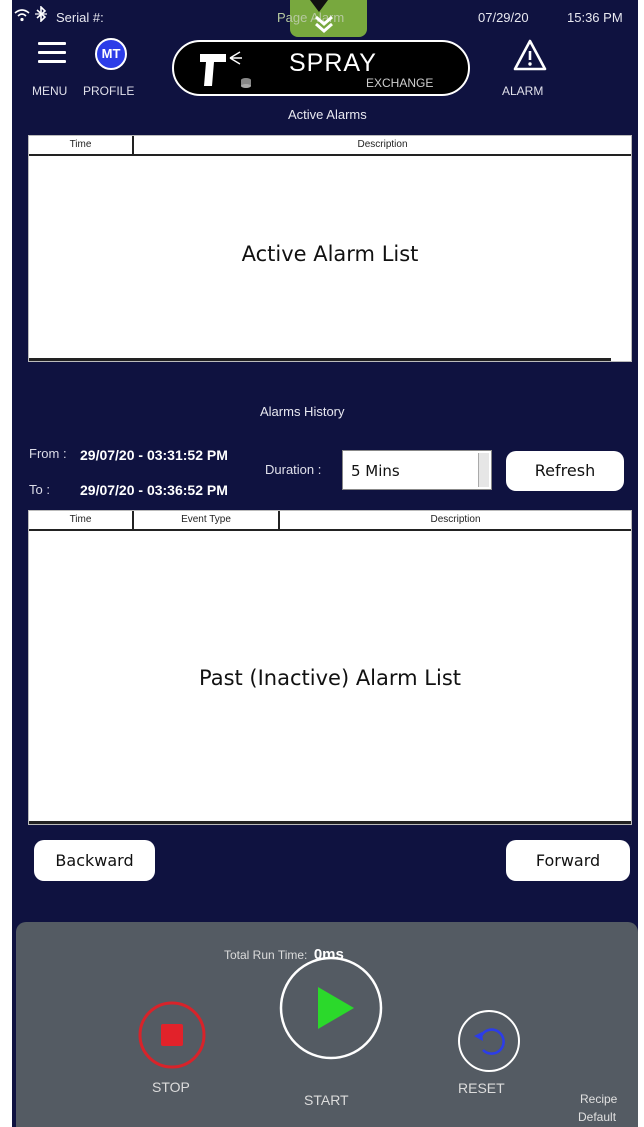  What do you see at coordinates (417, 470) in the screenshot?
I see `duration-select: 5 Mins` at bounding box center [417, 470].